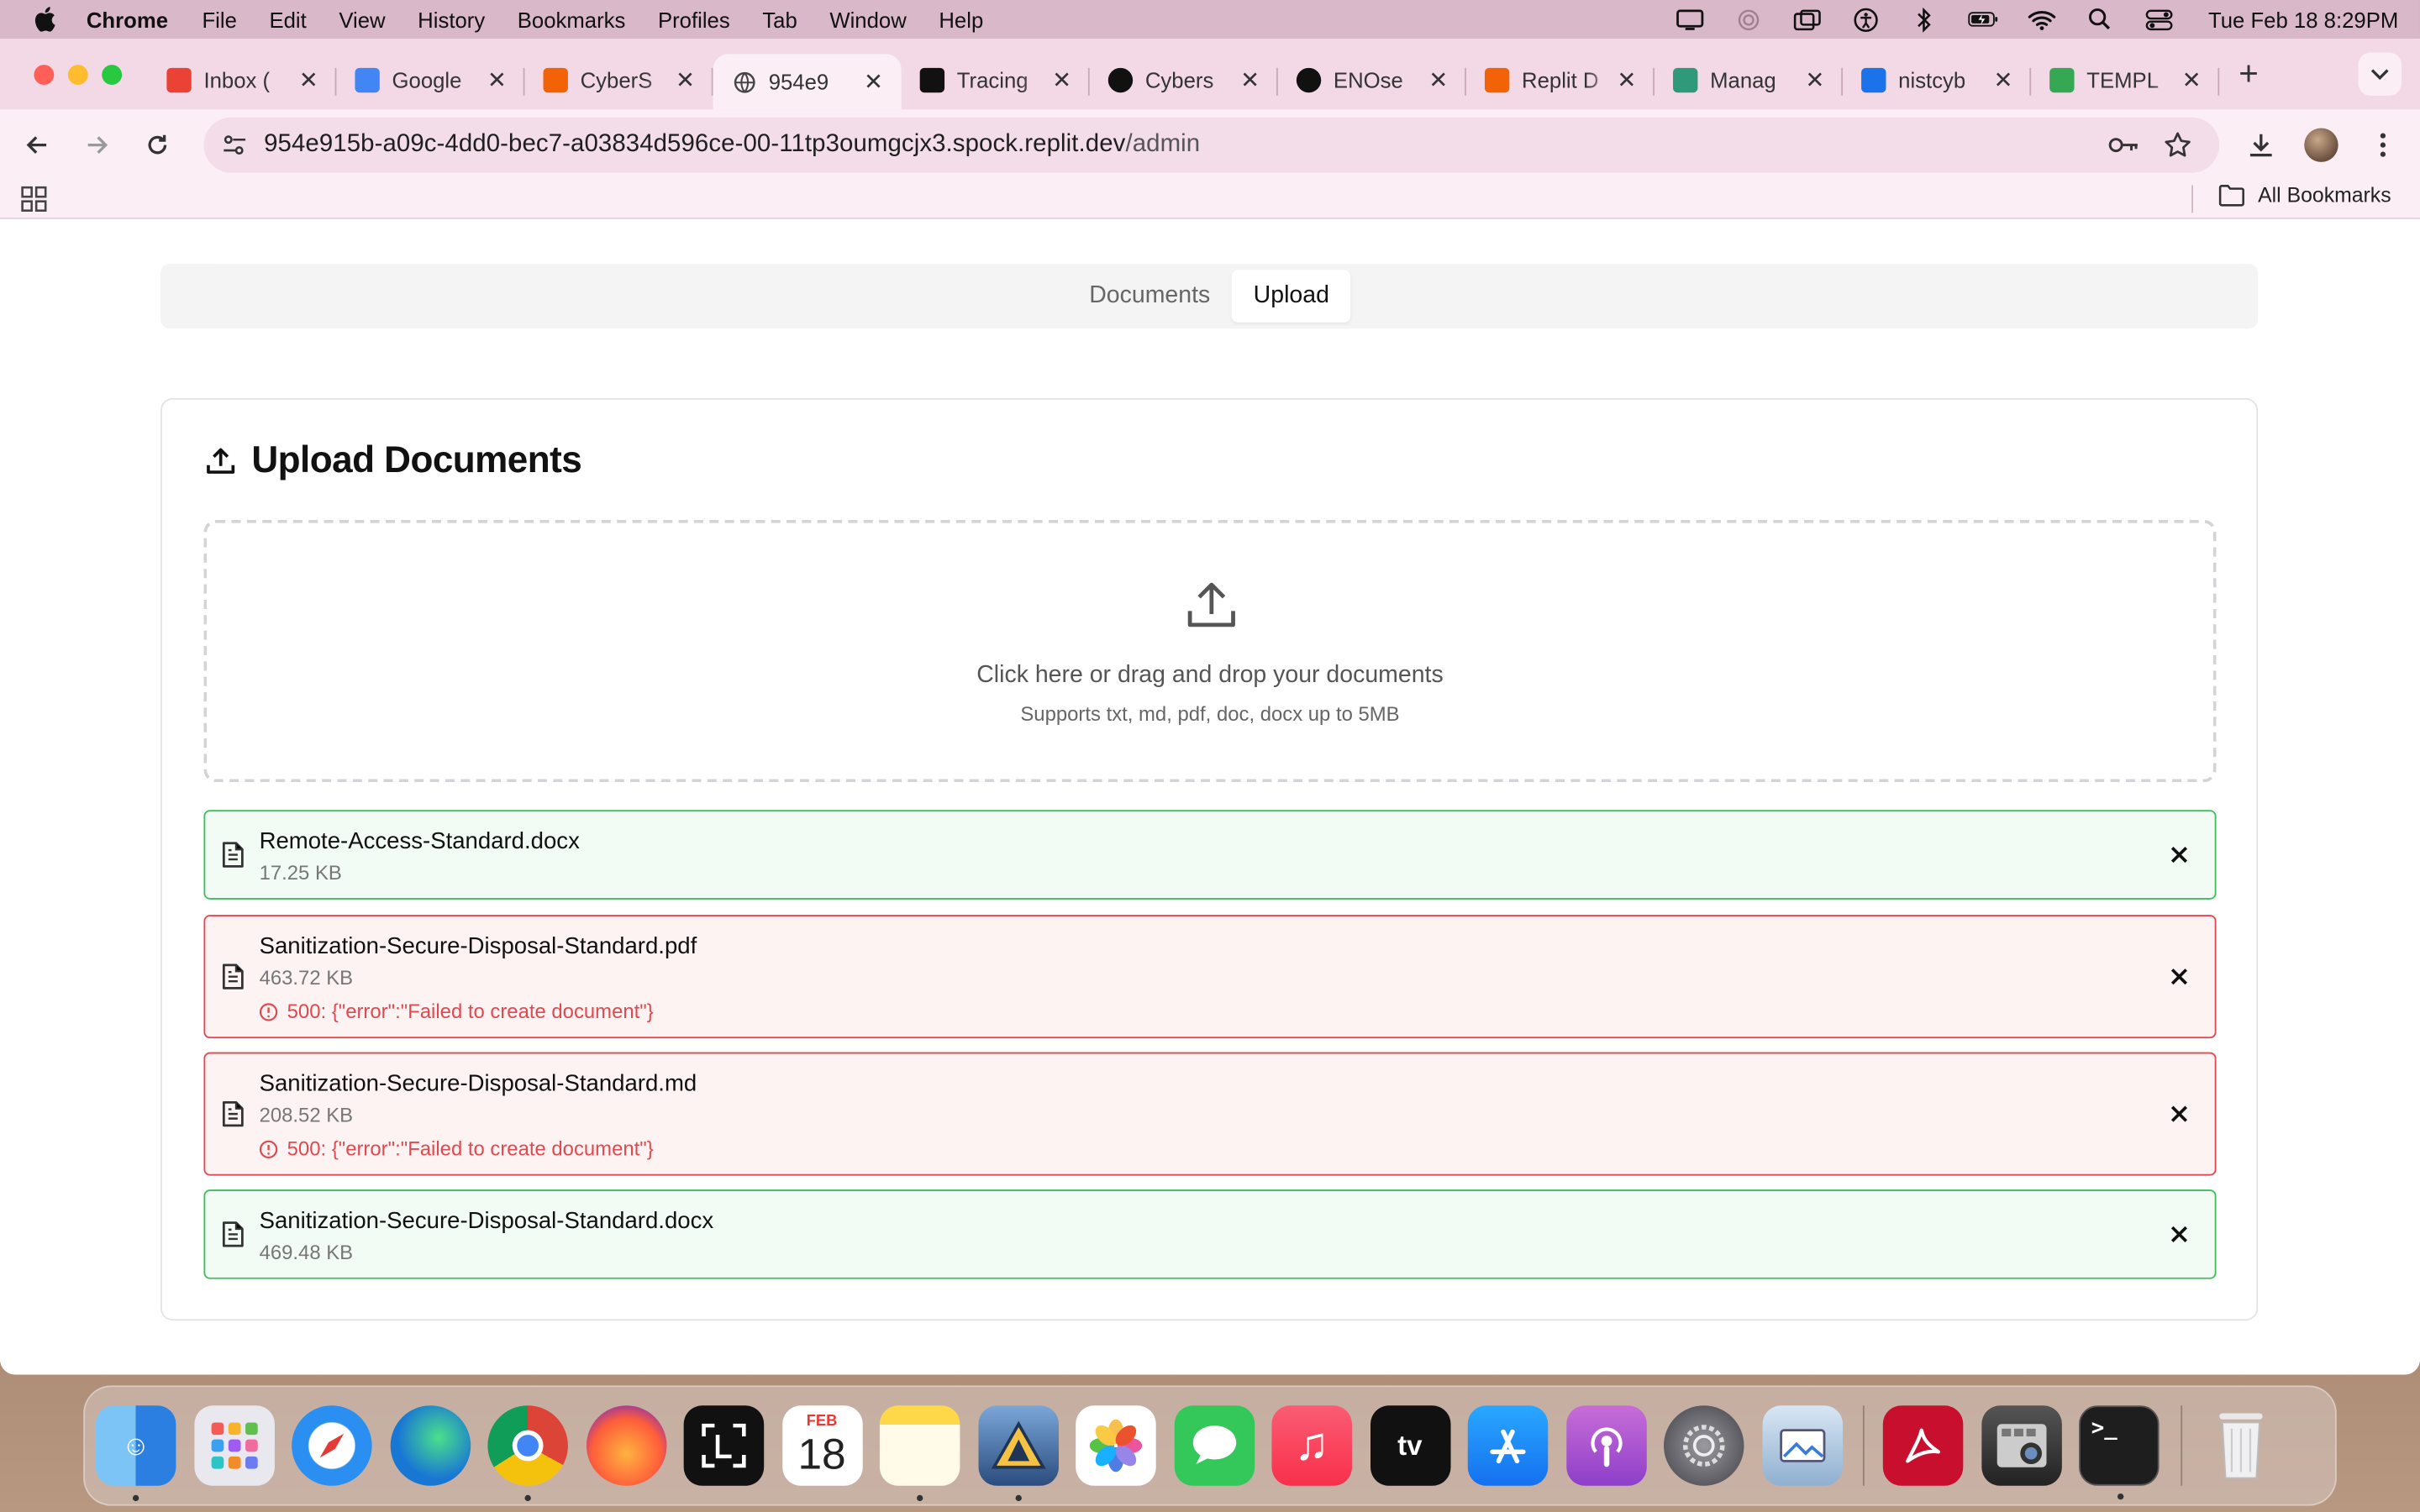 The width and height of the screenshot is (2420, 1512). What do you see at coordinates (1937, 79) in the screenshot?
I see `browser-tab: nistcyb ✕` at bounding box center [1937, 79].